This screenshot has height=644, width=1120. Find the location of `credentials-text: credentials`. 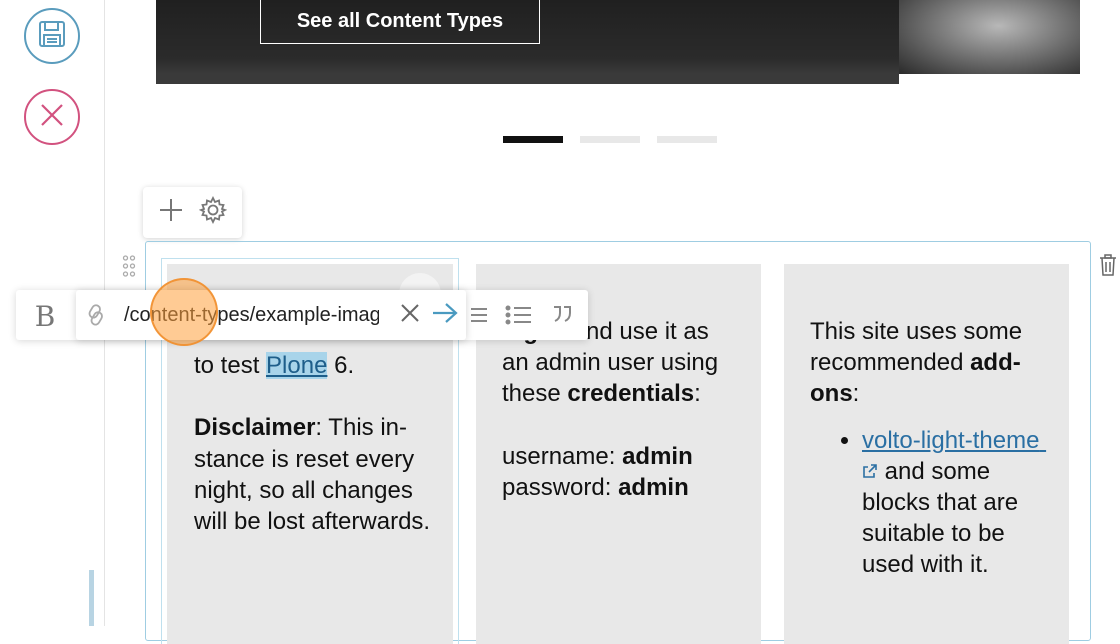

credentials-text: credentials is located at coordinates (631, 394).